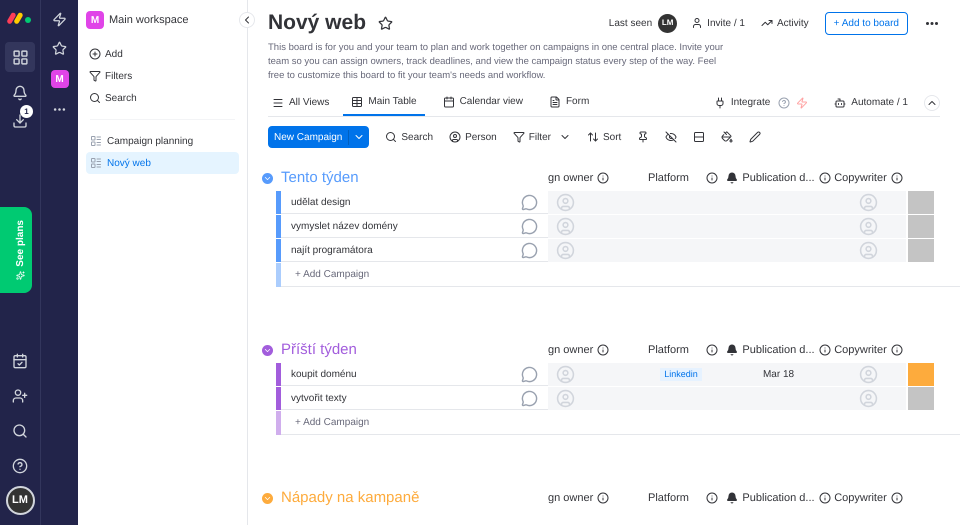  What do you see at coordinates (20, 466) in the screenshot?
I see `help-icon` at bounding box center [20, 466].